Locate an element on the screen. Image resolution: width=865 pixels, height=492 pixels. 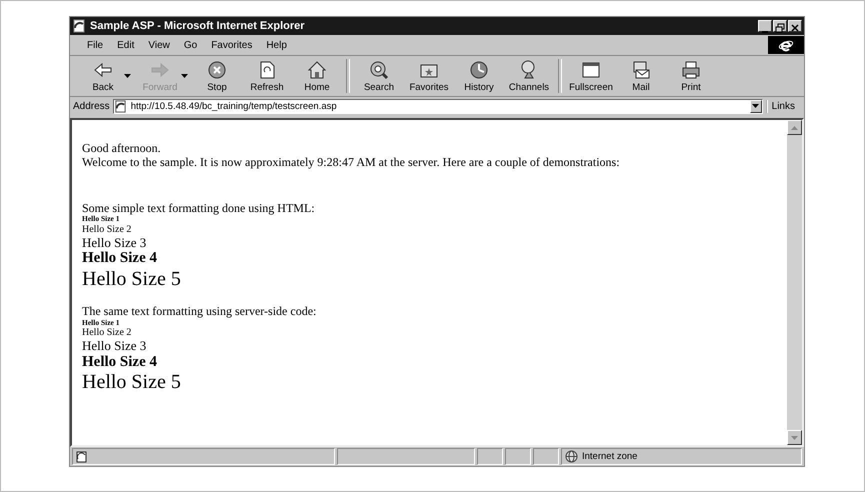
caret-icon is located at coordinates (756, 106).